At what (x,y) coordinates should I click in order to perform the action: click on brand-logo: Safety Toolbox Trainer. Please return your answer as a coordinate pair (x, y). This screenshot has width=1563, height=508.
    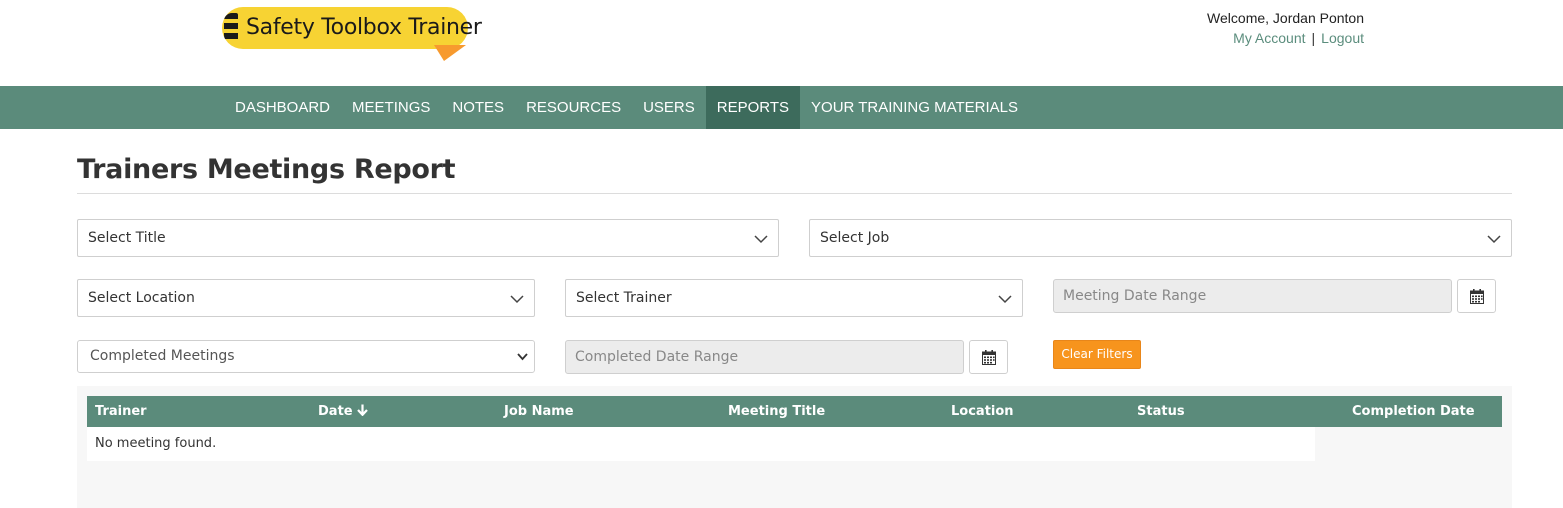
    Looking at the image, I should click on (352, 35).